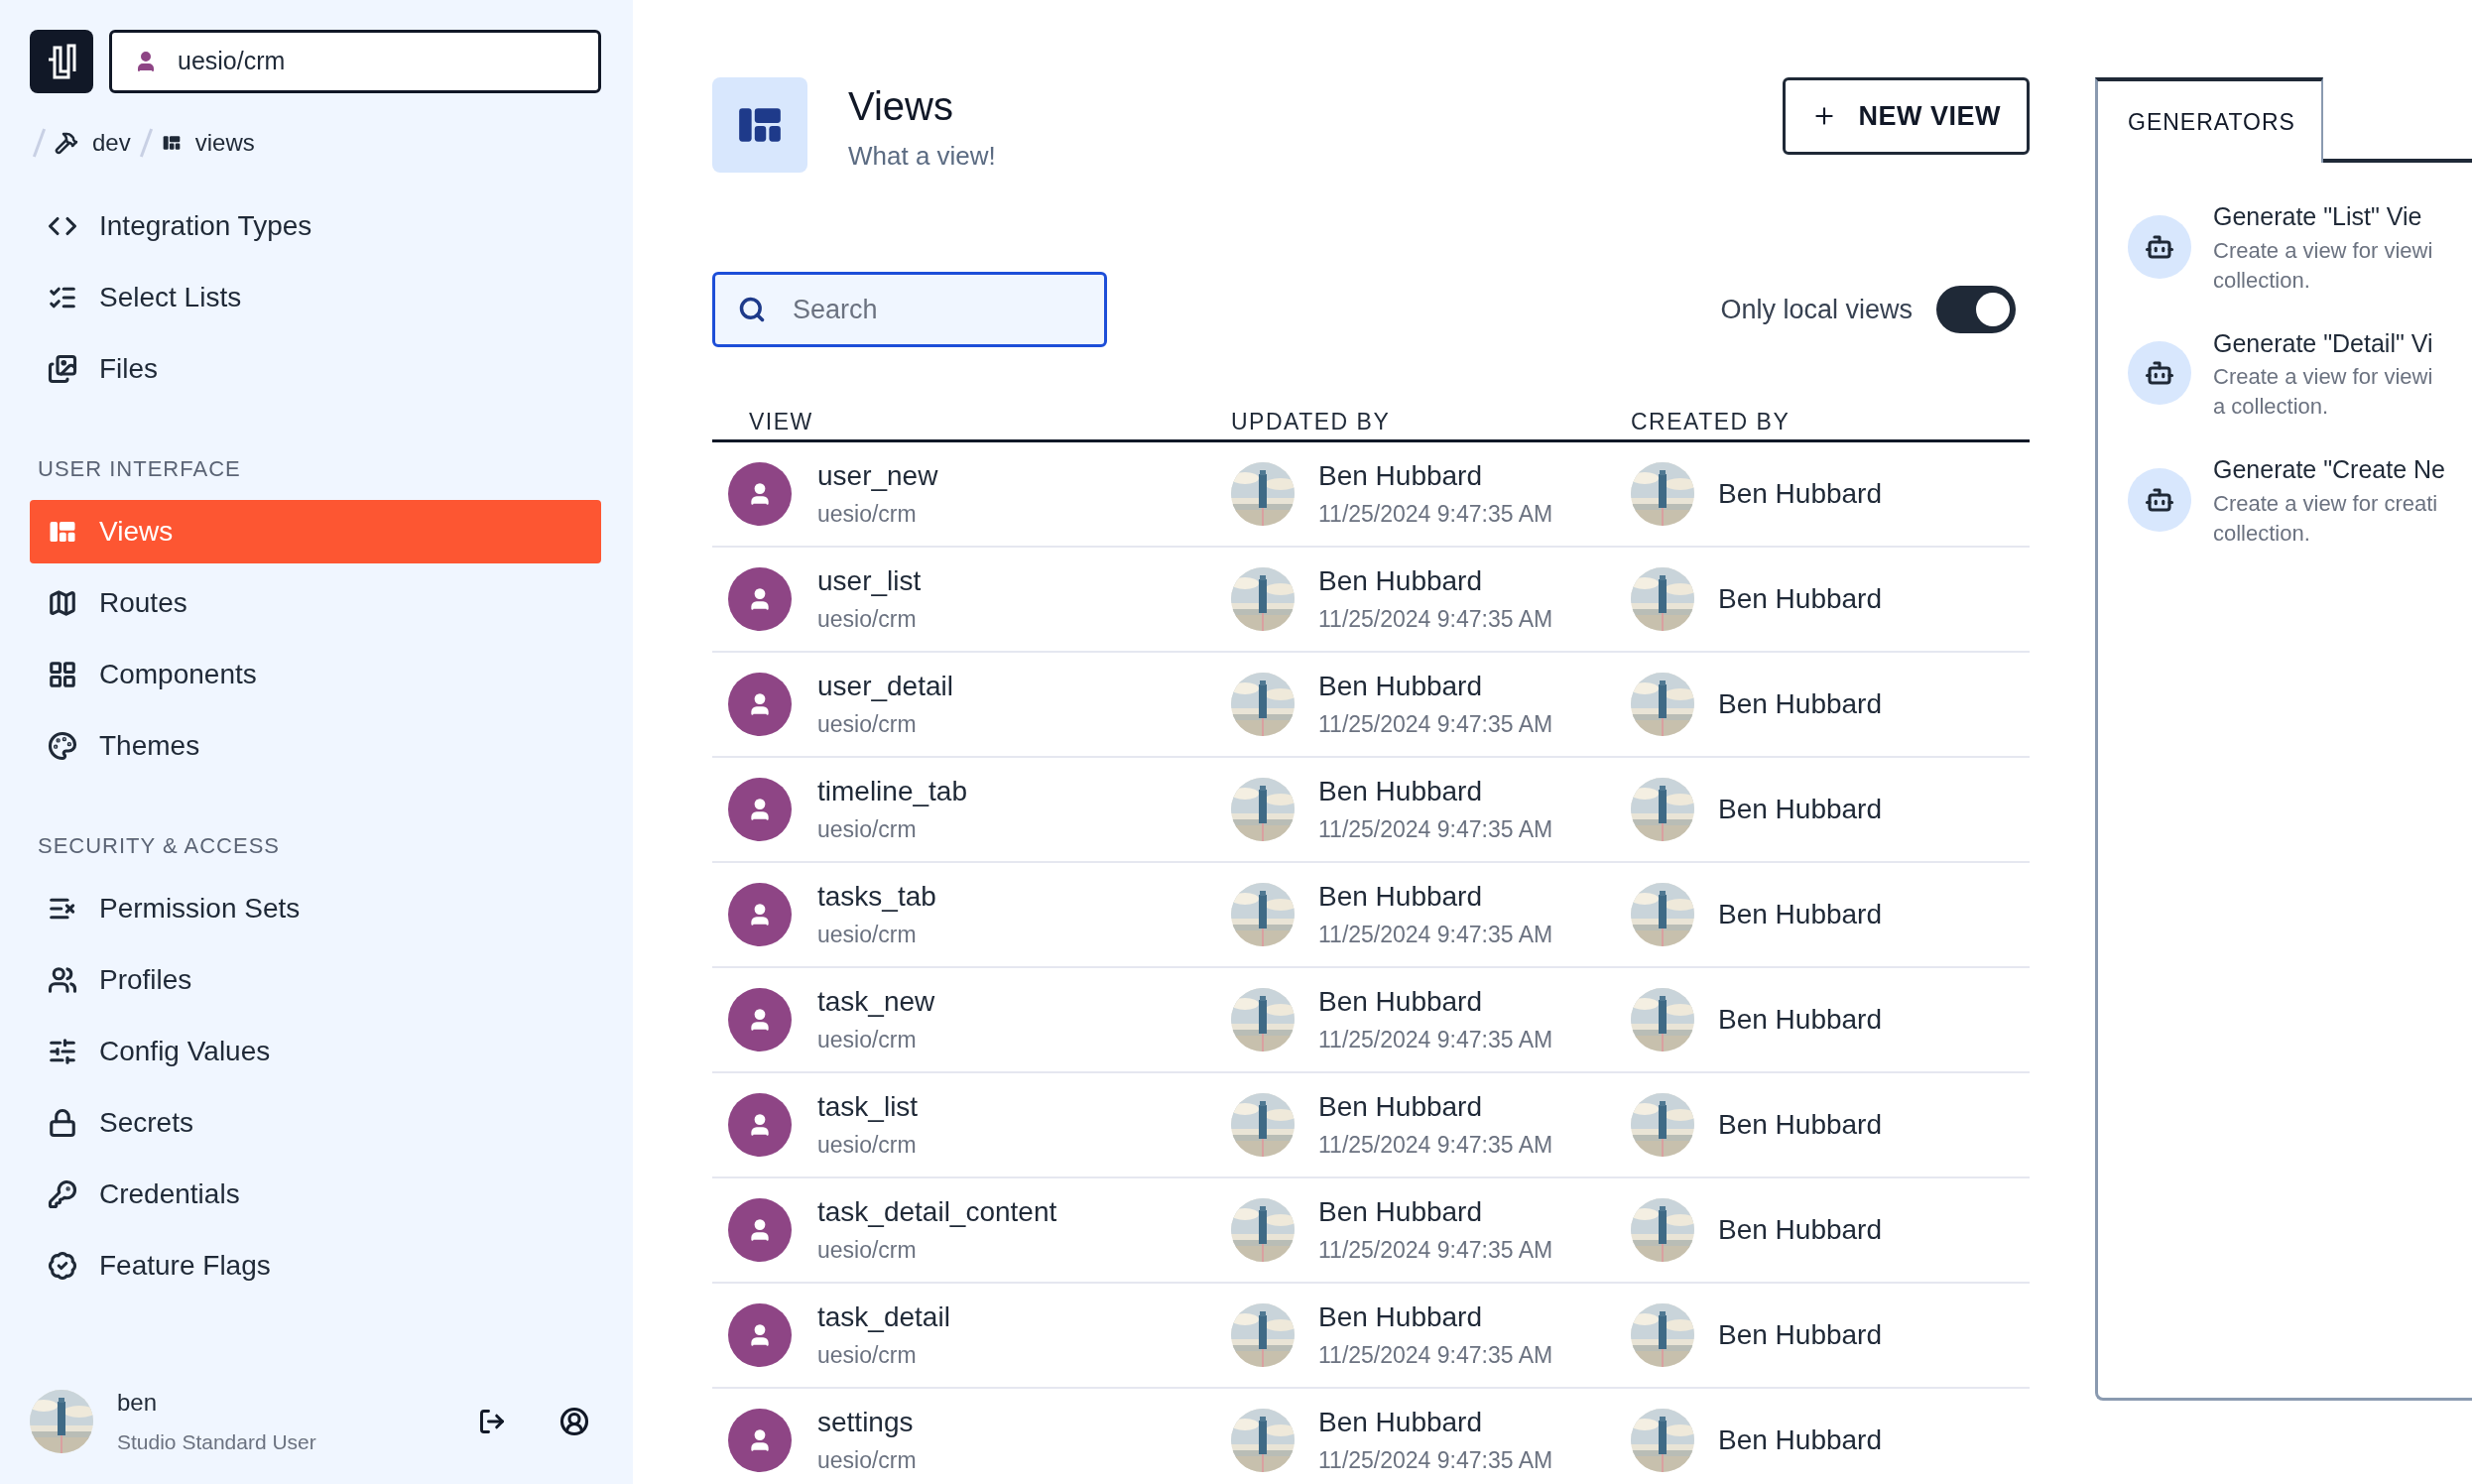  Describe the element at coordinates (885, 687) in the screenshot. I see `view-name: user_detail` at that location.